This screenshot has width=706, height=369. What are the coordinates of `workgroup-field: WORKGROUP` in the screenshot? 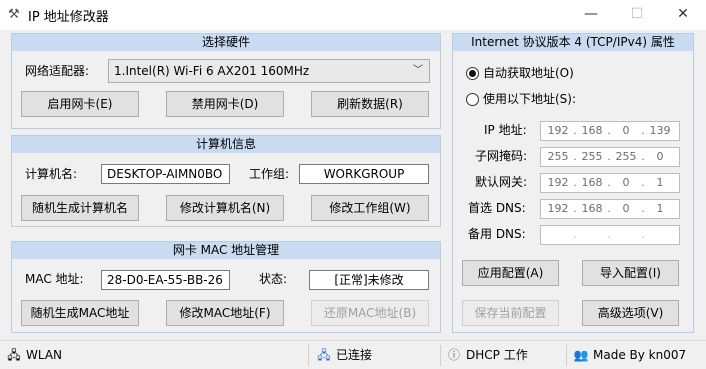 It's located at (364, 174).